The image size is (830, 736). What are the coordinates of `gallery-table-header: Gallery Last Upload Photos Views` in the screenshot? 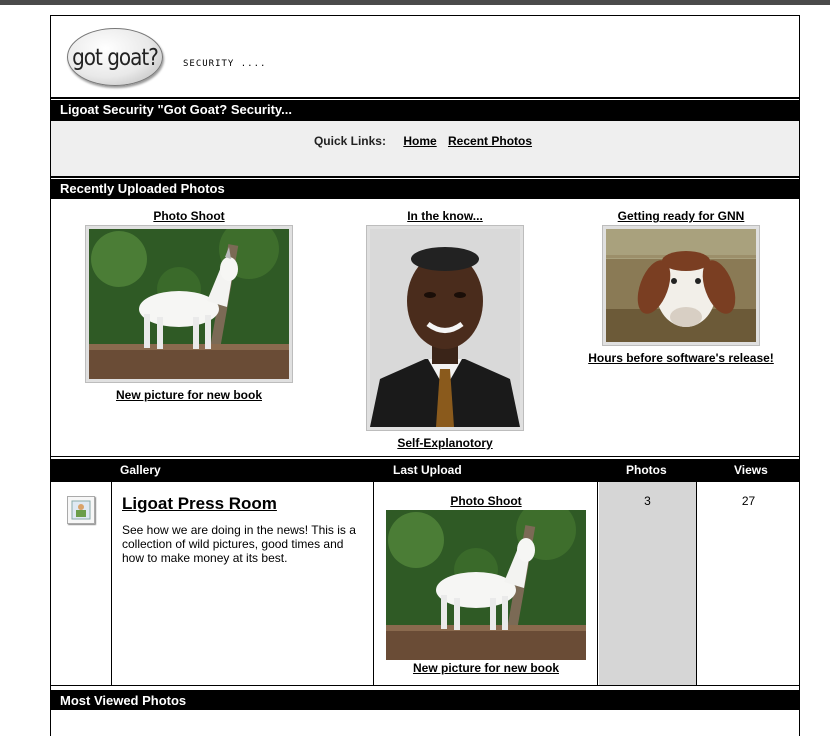 It's located at (425, 469).